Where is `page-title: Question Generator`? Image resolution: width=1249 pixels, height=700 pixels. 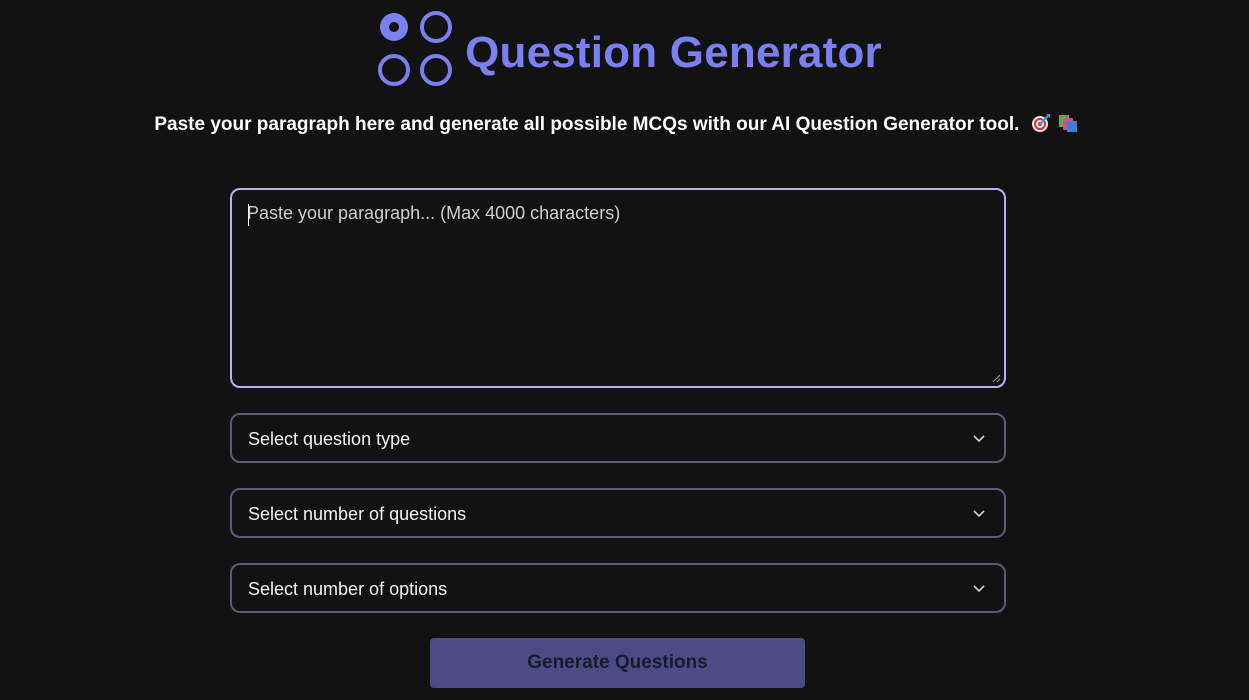
page-title: Question Generator is located at coordinates (673, 52).